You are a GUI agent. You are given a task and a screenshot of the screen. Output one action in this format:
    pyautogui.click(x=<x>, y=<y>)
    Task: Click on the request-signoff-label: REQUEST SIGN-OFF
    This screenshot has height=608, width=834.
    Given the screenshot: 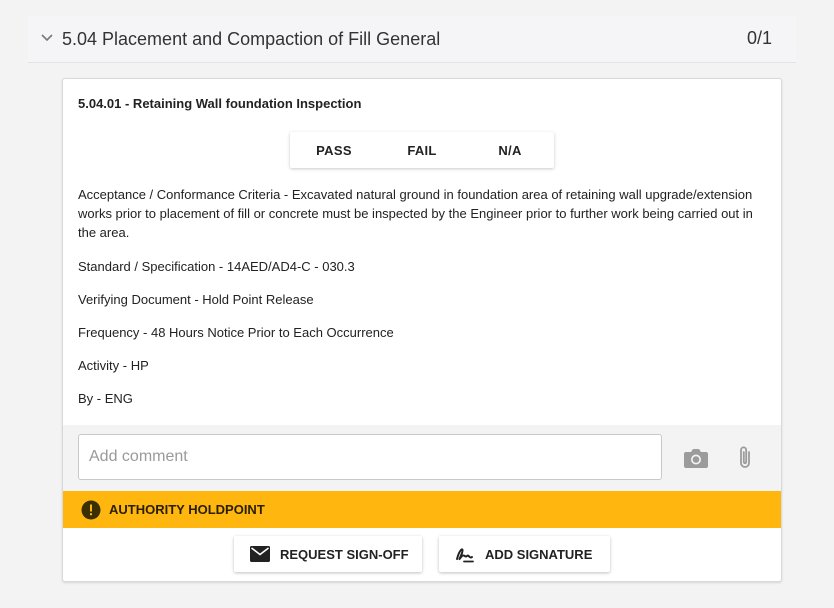 What is the action you would take?
    pyautogui.click(x=344, y=554)
    